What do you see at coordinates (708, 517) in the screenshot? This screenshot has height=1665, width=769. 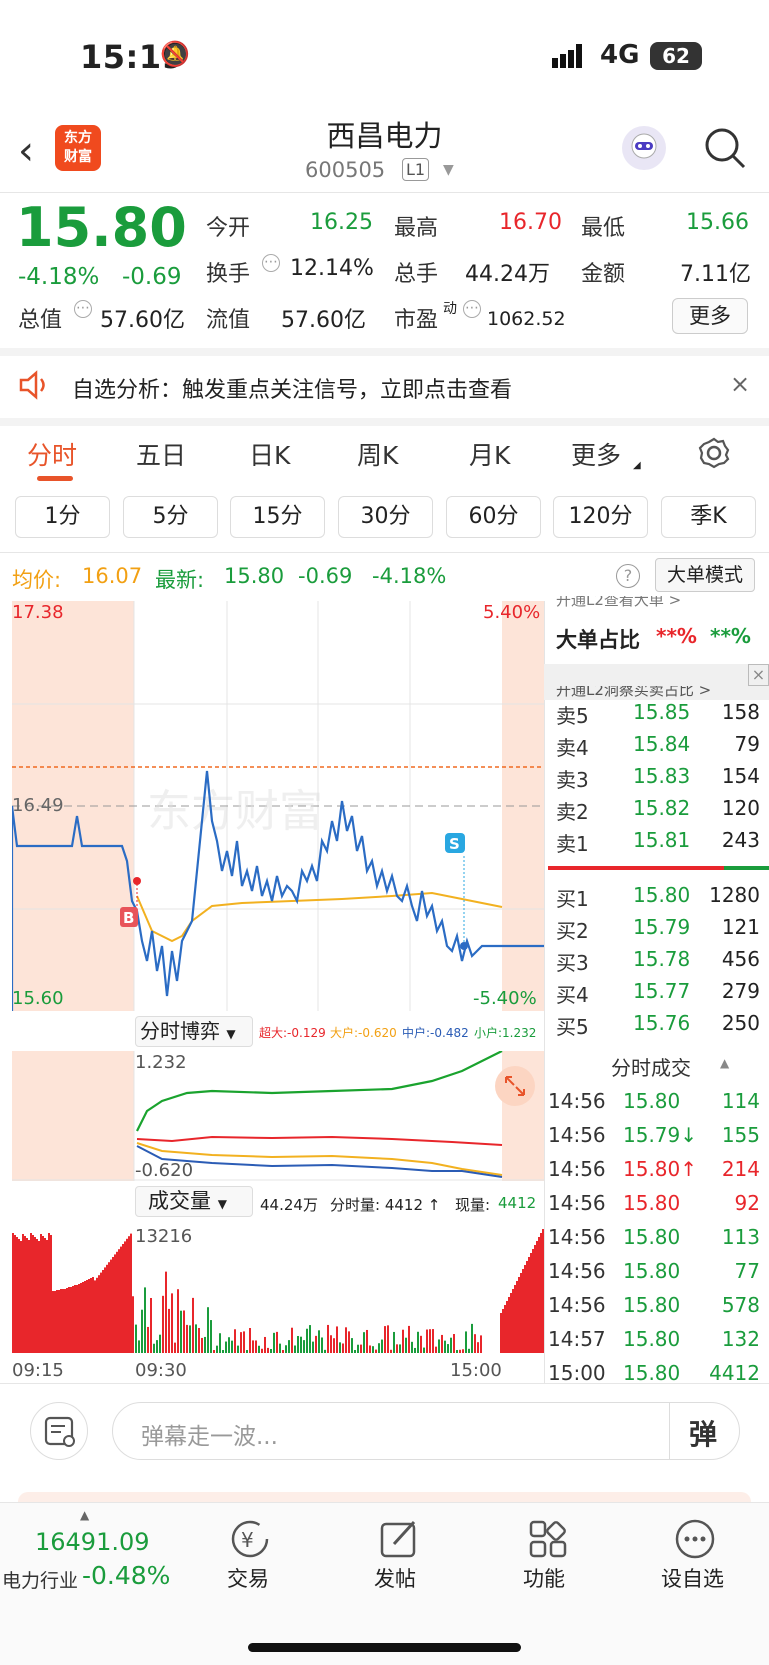 I see `kline-quarter: 季K` at bounding box center [708, 517].